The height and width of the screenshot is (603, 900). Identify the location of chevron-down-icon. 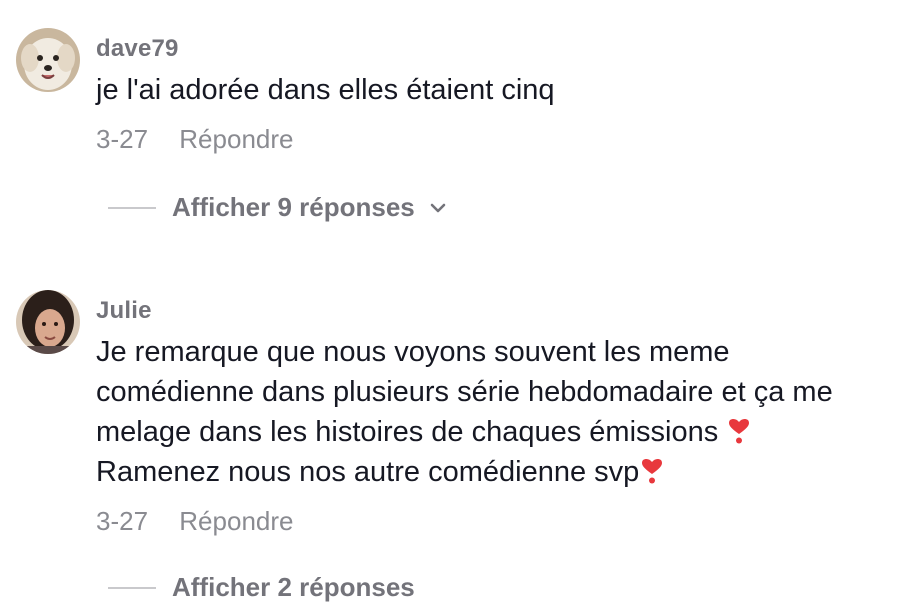
(438, 207).